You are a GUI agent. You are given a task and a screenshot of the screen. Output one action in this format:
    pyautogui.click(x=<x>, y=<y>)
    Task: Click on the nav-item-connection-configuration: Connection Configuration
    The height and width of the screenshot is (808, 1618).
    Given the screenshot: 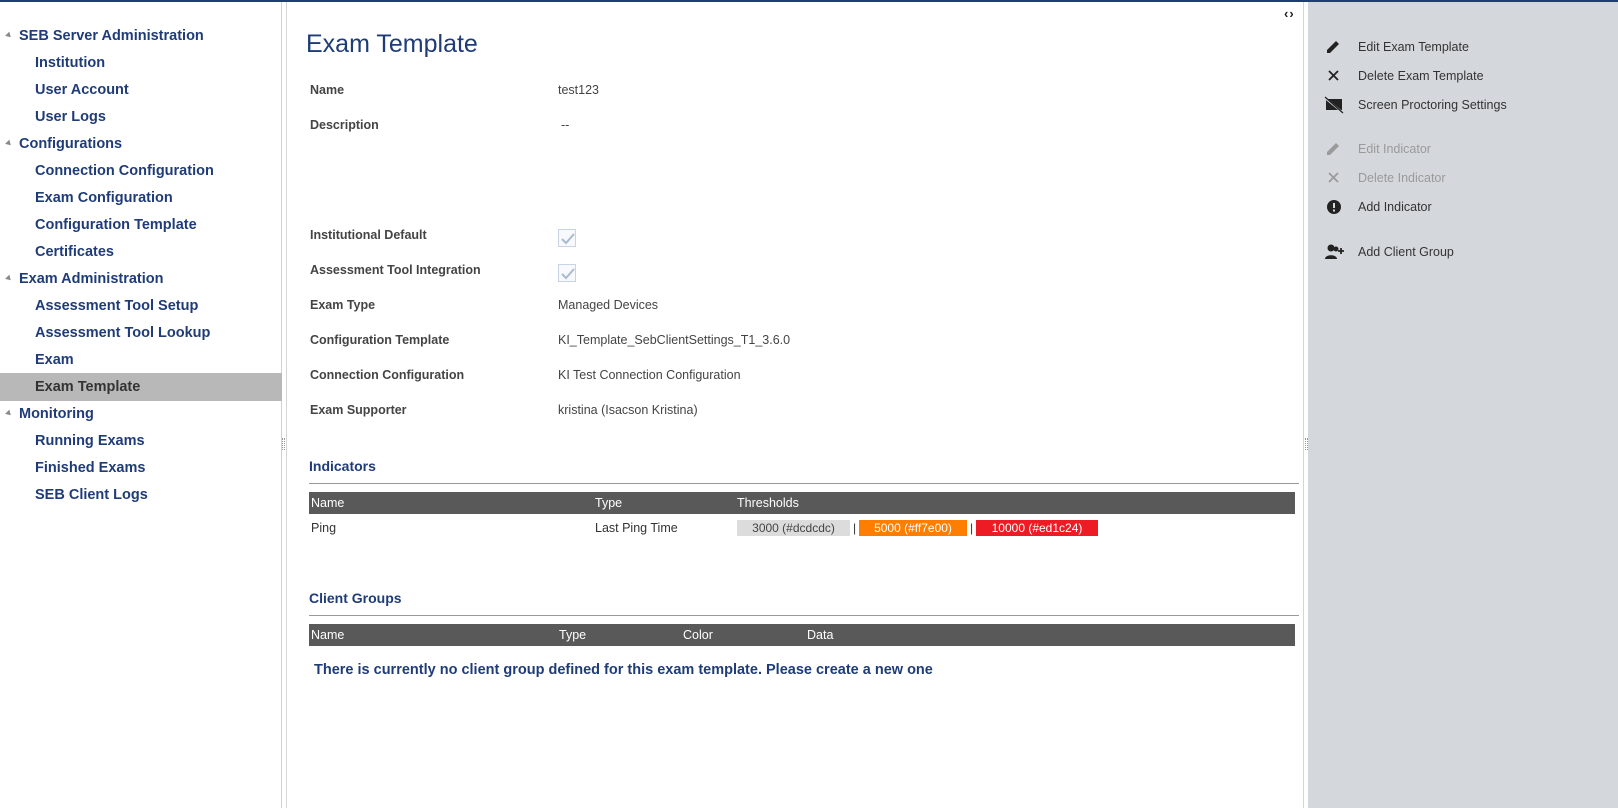 What is the action you would take?
    pyautogui.click(x=141, y=171)
    